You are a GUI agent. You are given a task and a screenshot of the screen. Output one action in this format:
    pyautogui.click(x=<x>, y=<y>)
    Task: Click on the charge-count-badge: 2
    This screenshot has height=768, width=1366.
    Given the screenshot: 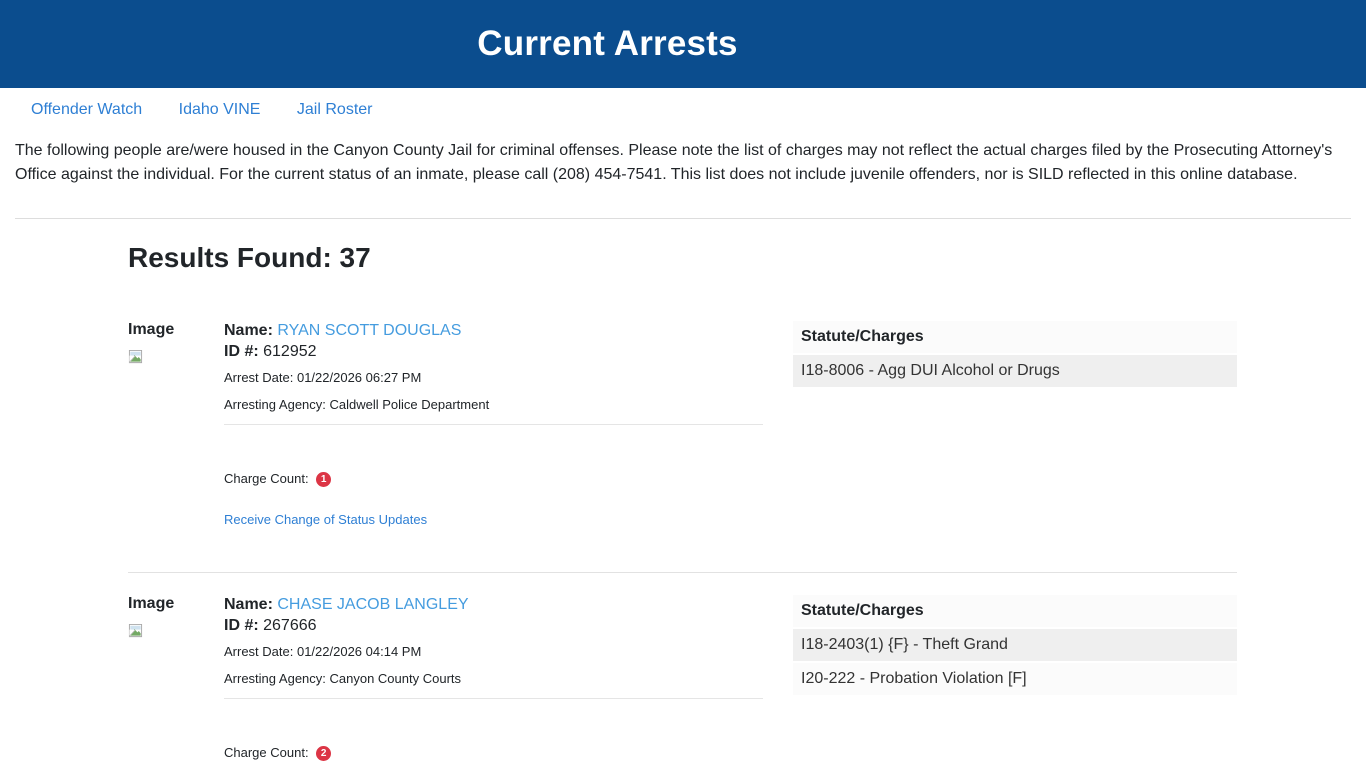 What is the action you would take?
    pyautogui.click(x=324, y=754)
    